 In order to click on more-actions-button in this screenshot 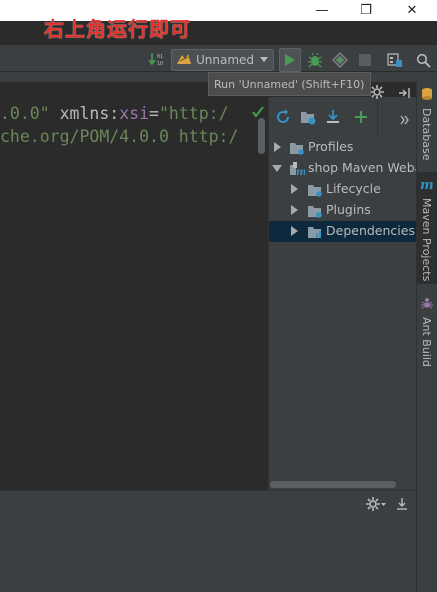, I will do `click(405, 119)`.